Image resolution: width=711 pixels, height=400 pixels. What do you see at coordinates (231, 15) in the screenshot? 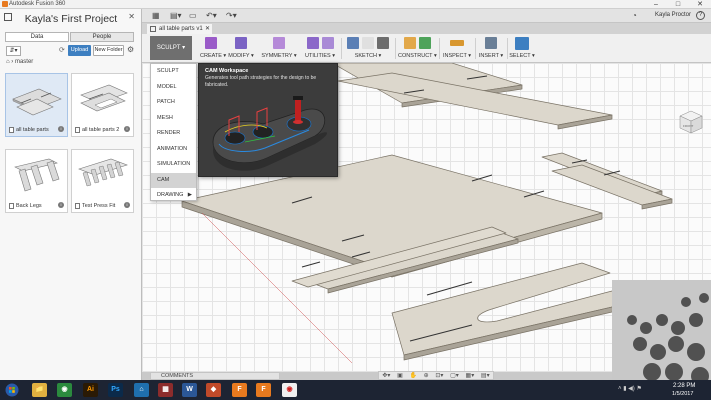
I see `redo-icon: ↷▾` at bounding box center [231, 15].